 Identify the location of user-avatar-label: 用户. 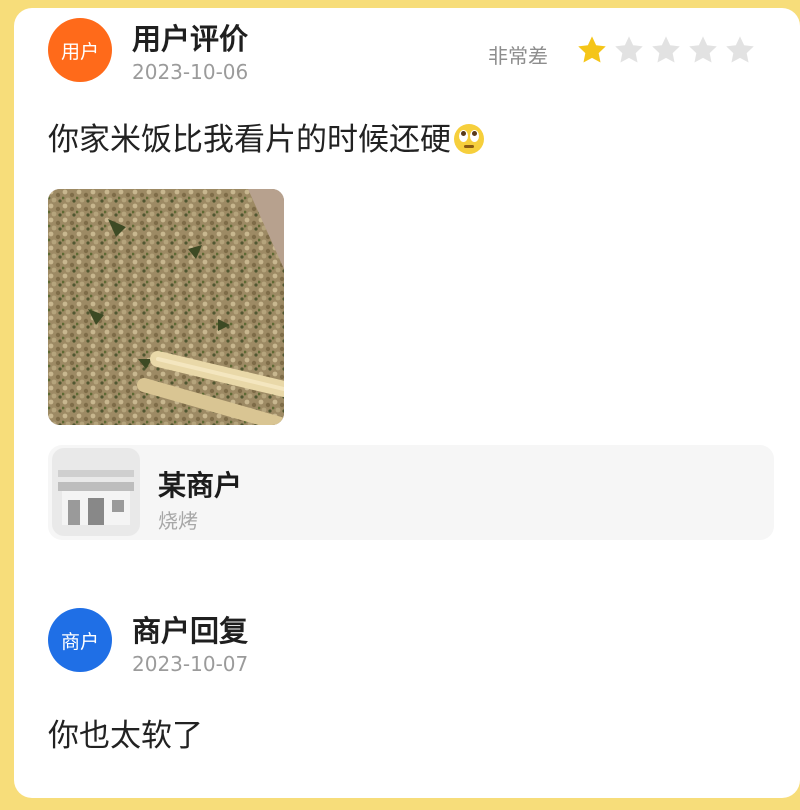
(79, 51).